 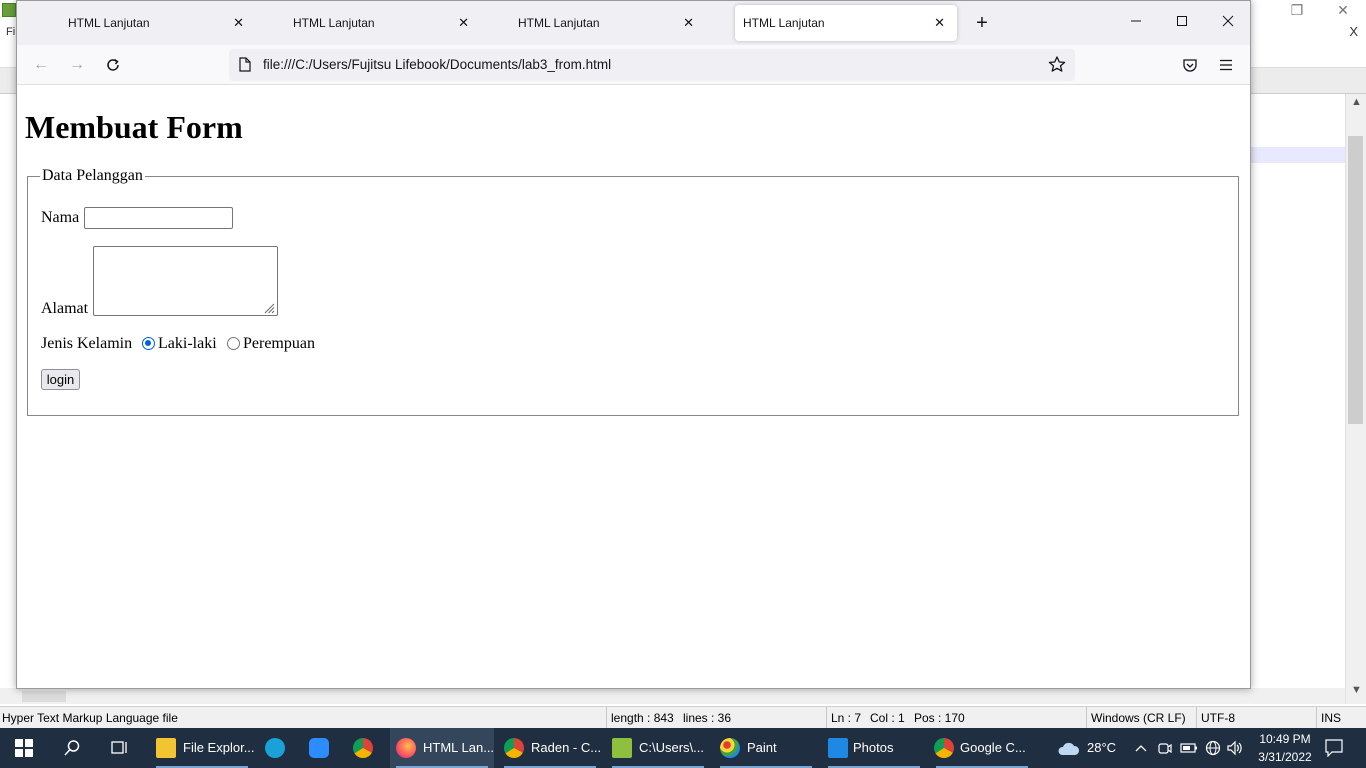 I want to click on taskbar-zoom, so click(x=320, y=748).